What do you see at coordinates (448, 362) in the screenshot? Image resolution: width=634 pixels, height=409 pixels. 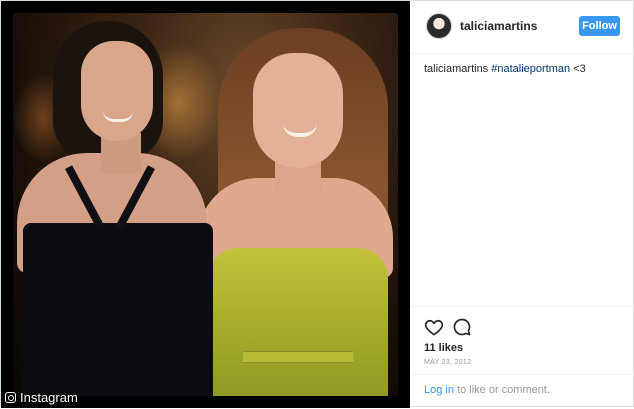 I see `post-date: MAY 23, 2012` at bounding box center [448, 362].